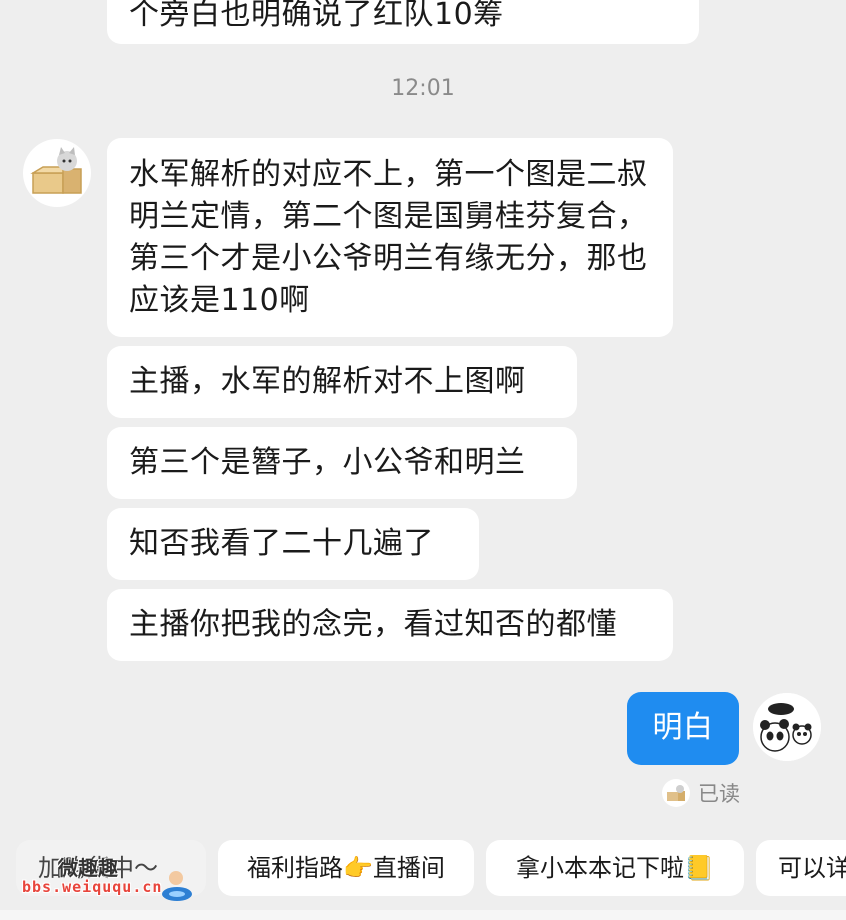 Image resolution: width=846 pixels, height=920 pixels. I want to click on message-text: 主播，水军的解析对不上图啊, so click(327, 381).